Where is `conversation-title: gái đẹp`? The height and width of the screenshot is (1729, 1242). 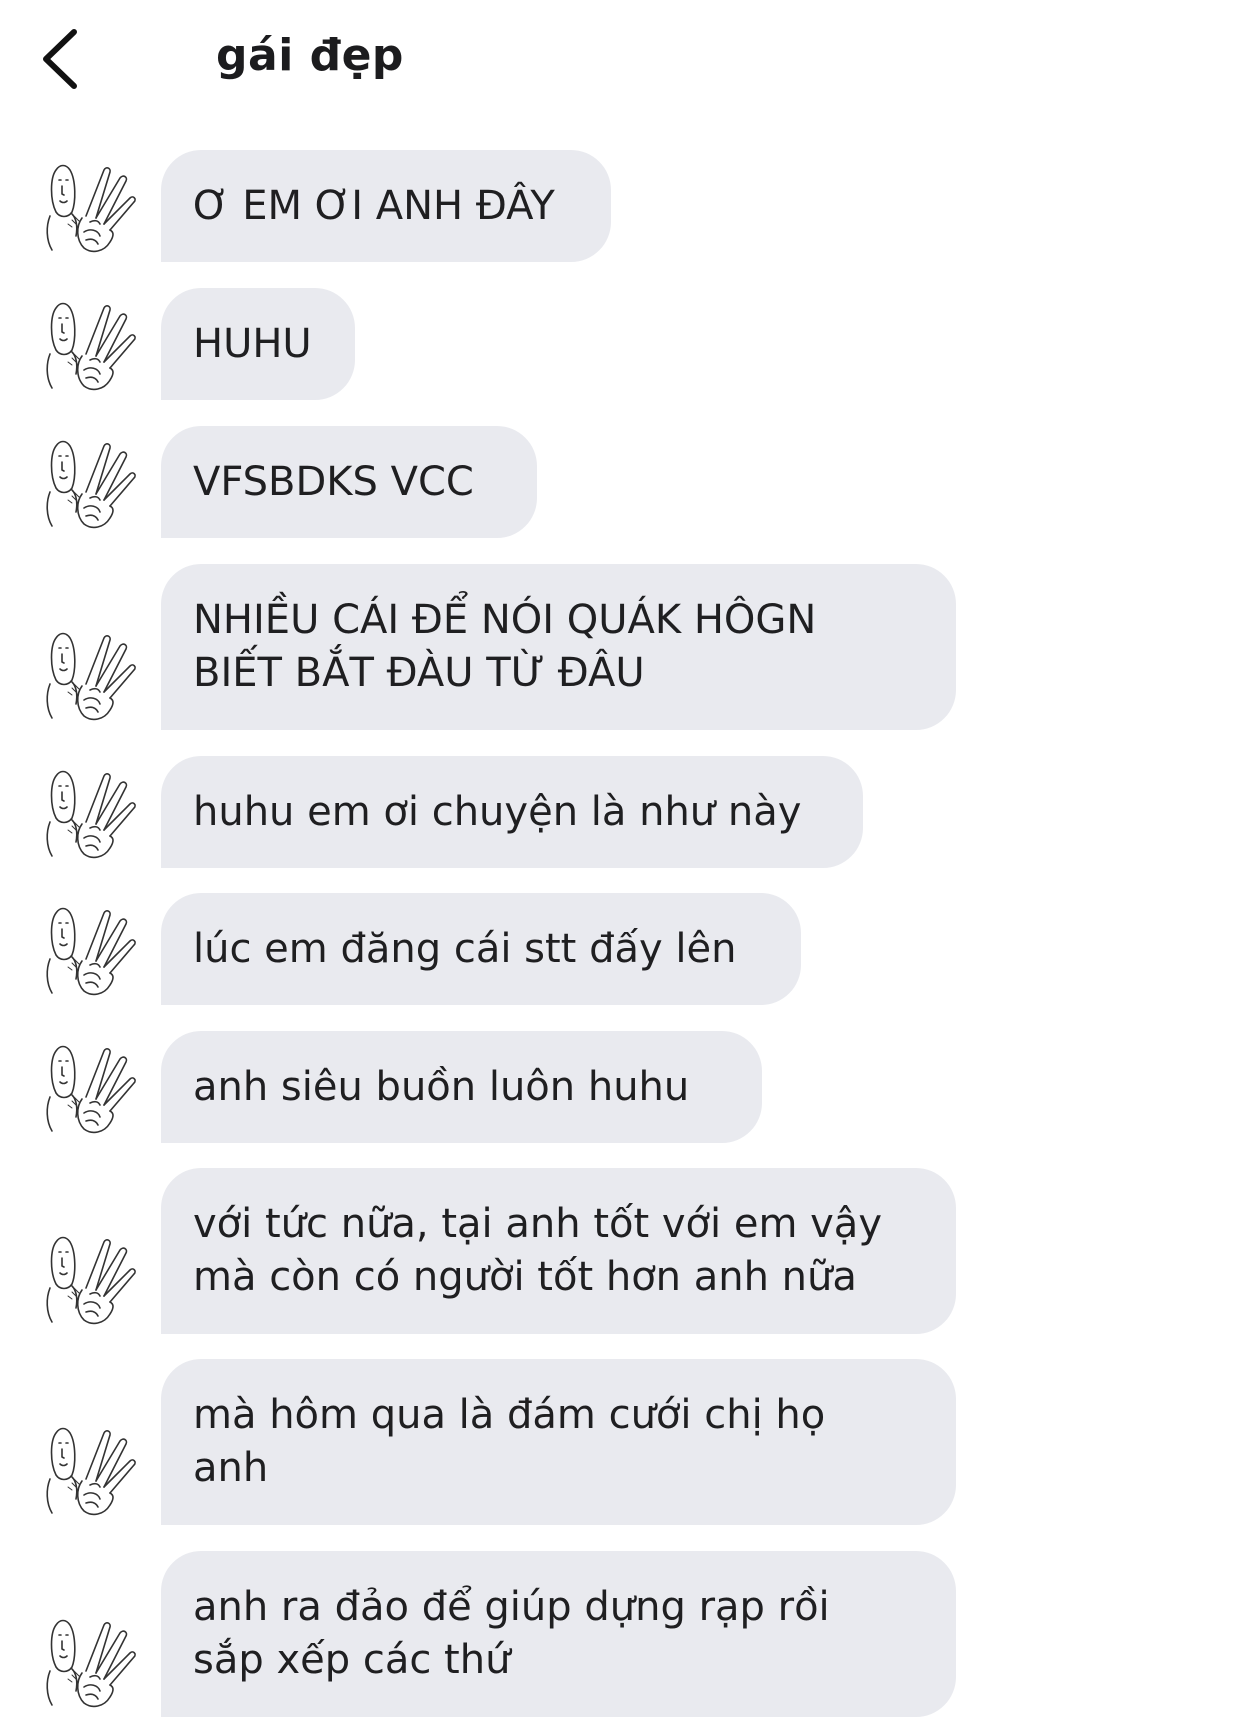 conversation-title: gái đẹp is located at coordinates (310, 55).